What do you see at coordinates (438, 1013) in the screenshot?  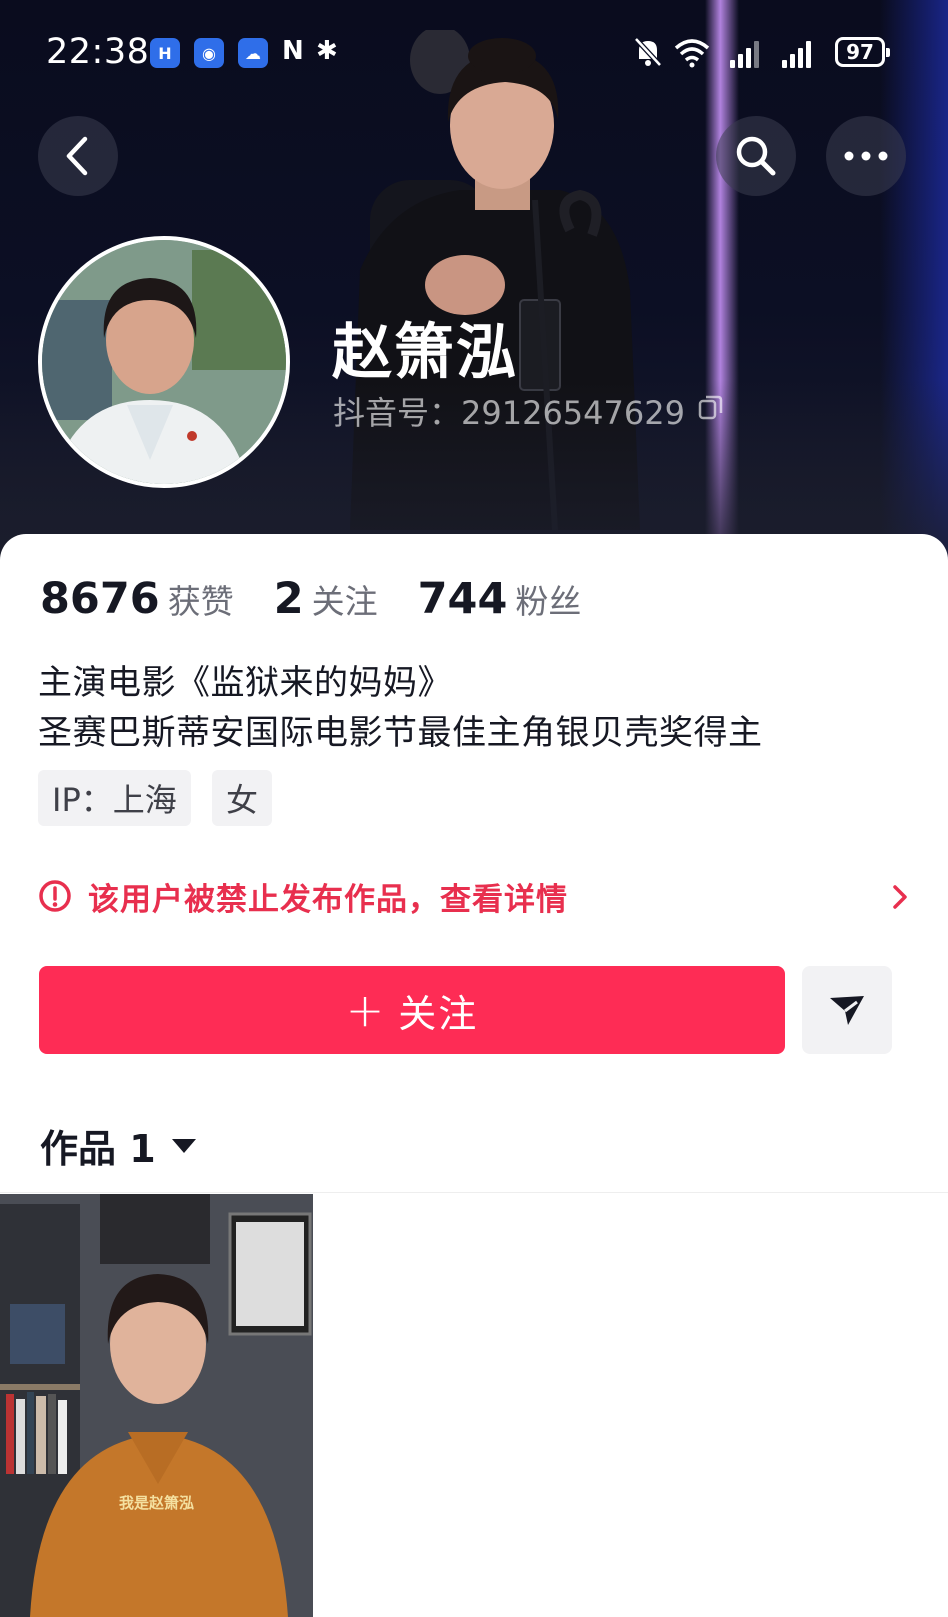 I see `follow-button-label: 关注` at bounding box center [438, 1013].